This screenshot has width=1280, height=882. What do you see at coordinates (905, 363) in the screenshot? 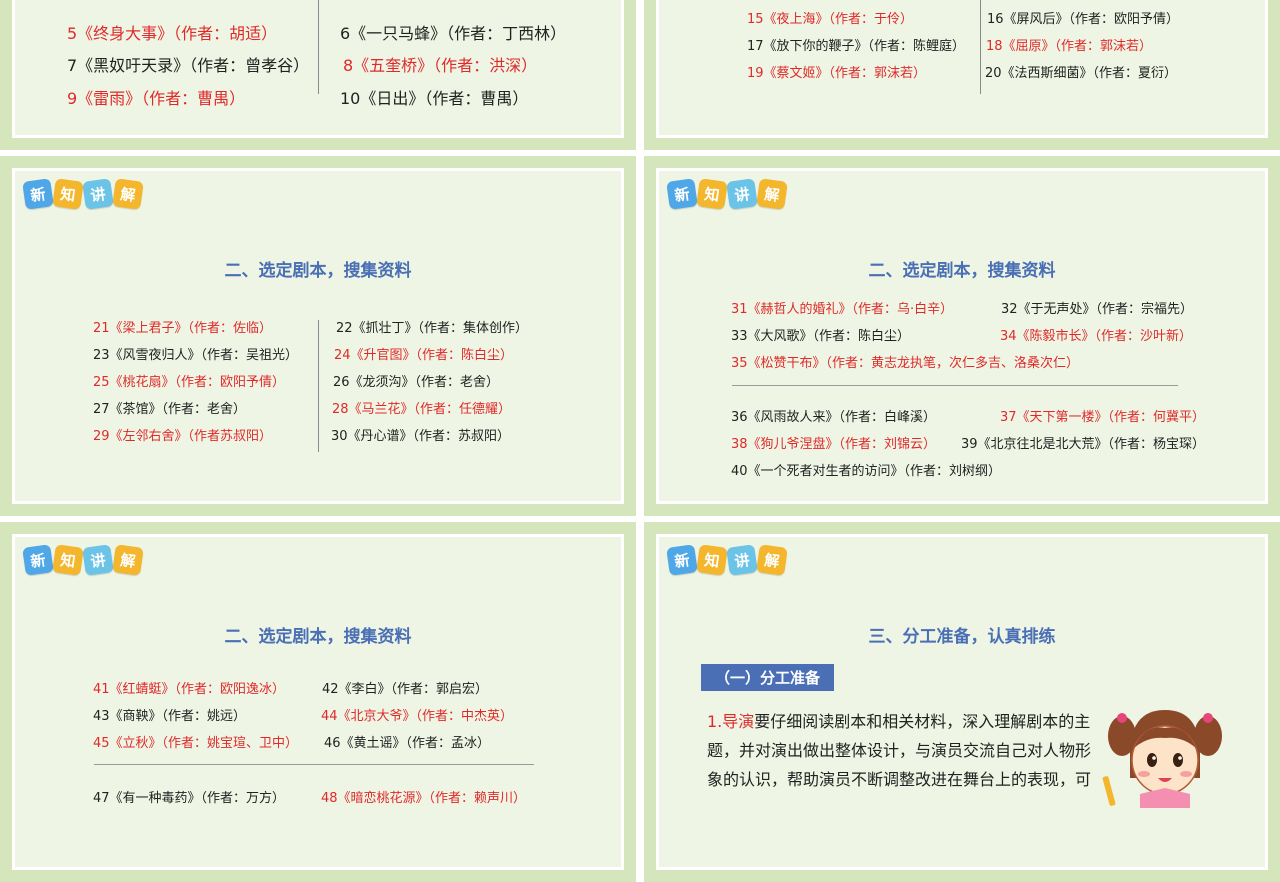
I see `list-item: 35《松赞干布》（作者：黄志龙执笔，次仁多吉、洛桑次仁）` at bounding box center [905, 363].